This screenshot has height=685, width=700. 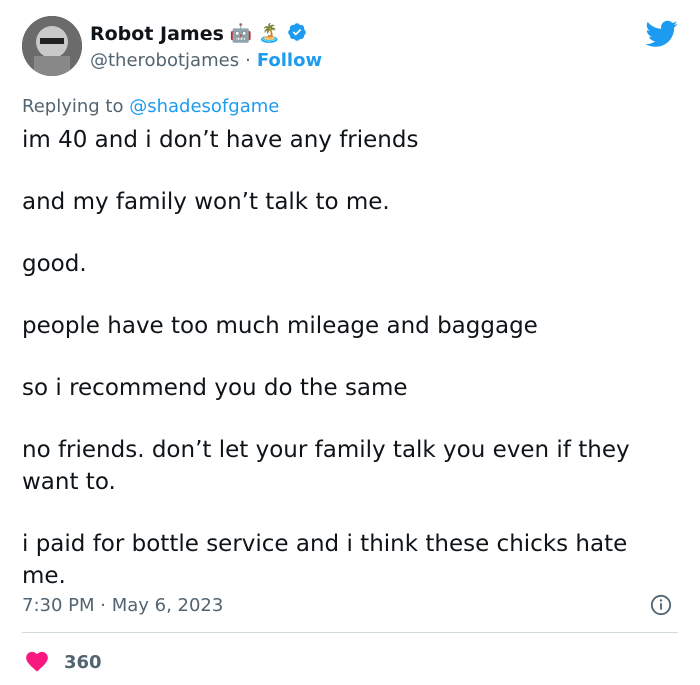 What do you see at coordinates (37, 662) in the screenshot?
I see `heart-icon` at bounding box center [37, 662].